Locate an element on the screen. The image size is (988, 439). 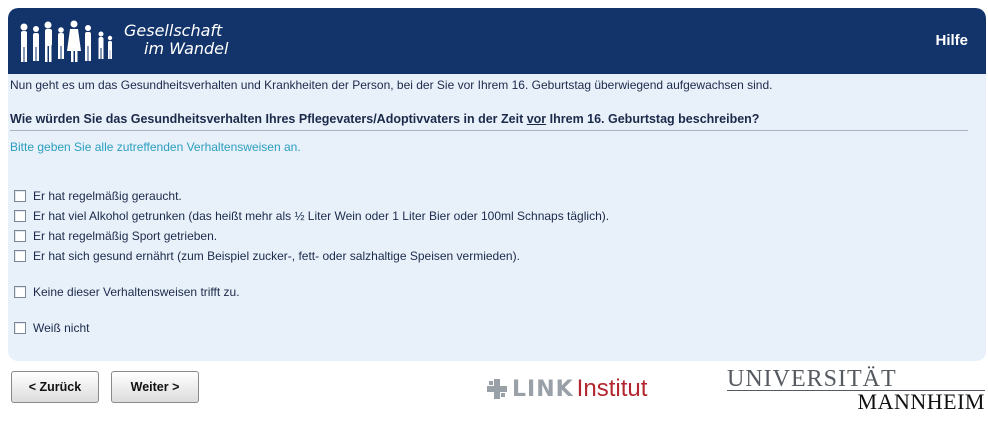
help-link: Hilfe is located at coordinates (951, 40).